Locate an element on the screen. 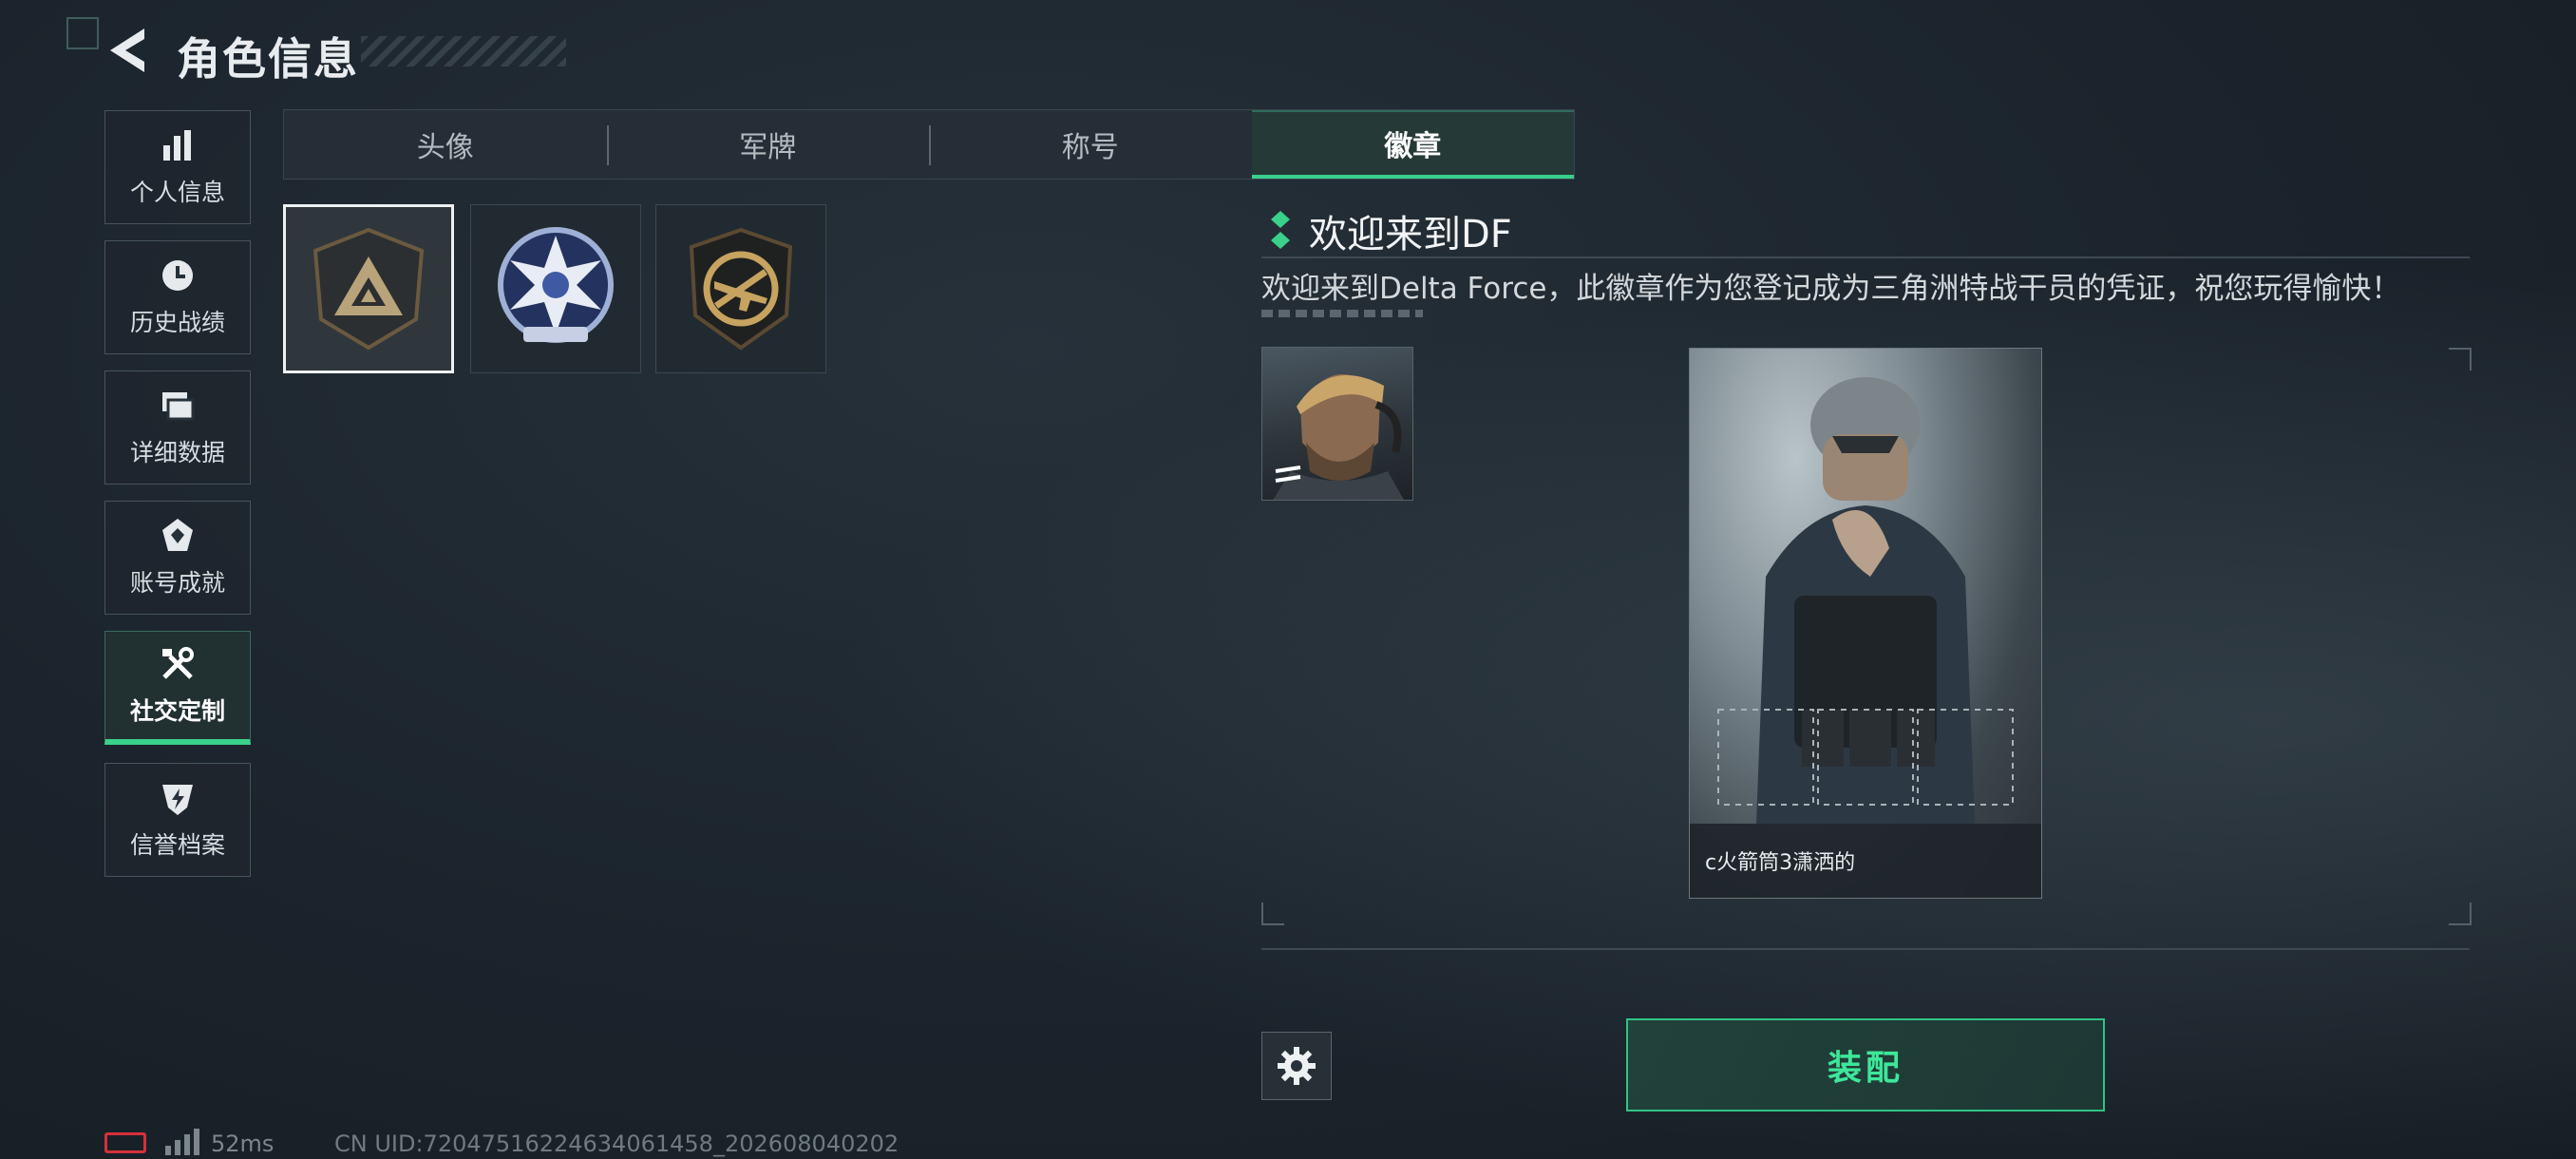  back-button is located at coordinates (128, 50).